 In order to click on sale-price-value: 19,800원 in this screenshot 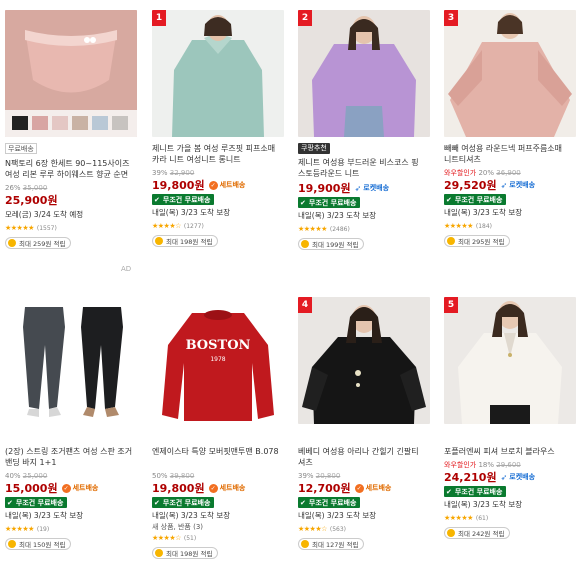, I will do `click(178, 488)`.